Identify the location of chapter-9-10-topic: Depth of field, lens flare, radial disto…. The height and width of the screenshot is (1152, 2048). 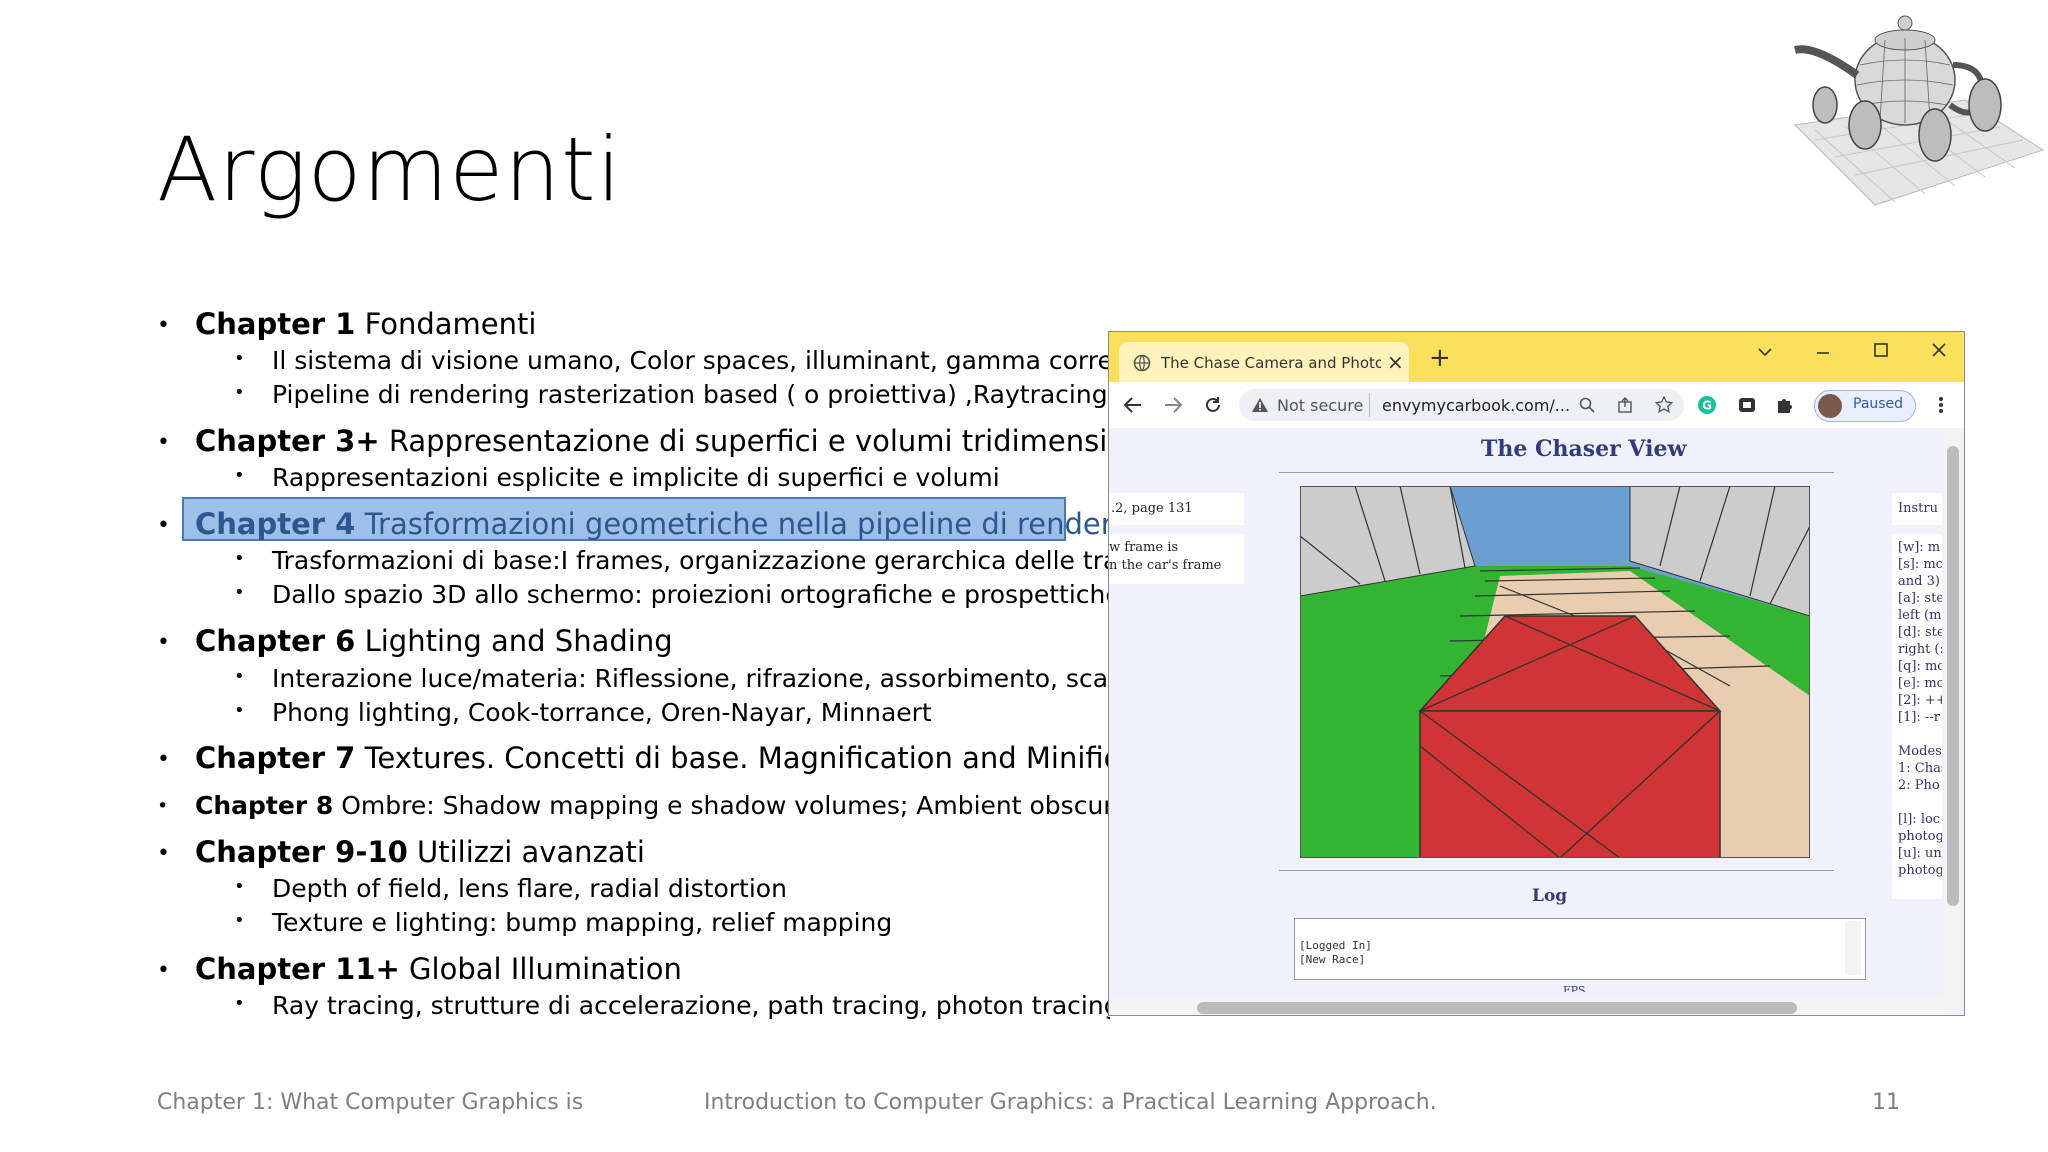
(529, 888).